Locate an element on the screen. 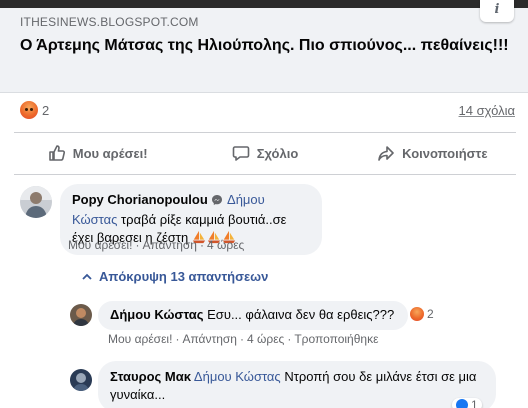 This screenshot has width=528, height=408. action-bar: Μου αρέσει! Σχόλιο Κοινοποιήστε is located at coordinates (265, 153).